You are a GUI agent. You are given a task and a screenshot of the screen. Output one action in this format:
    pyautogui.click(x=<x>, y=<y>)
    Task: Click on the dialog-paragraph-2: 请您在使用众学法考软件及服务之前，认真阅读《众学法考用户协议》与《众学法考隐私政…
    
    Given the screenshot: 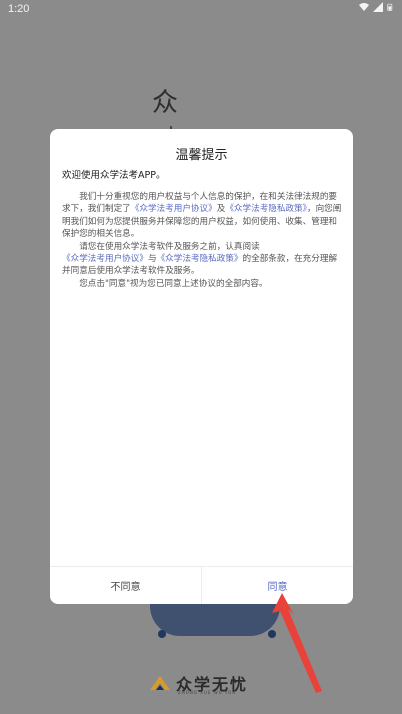 What is the action you would take?
    pyautogui.click(x=202, y=259)
    